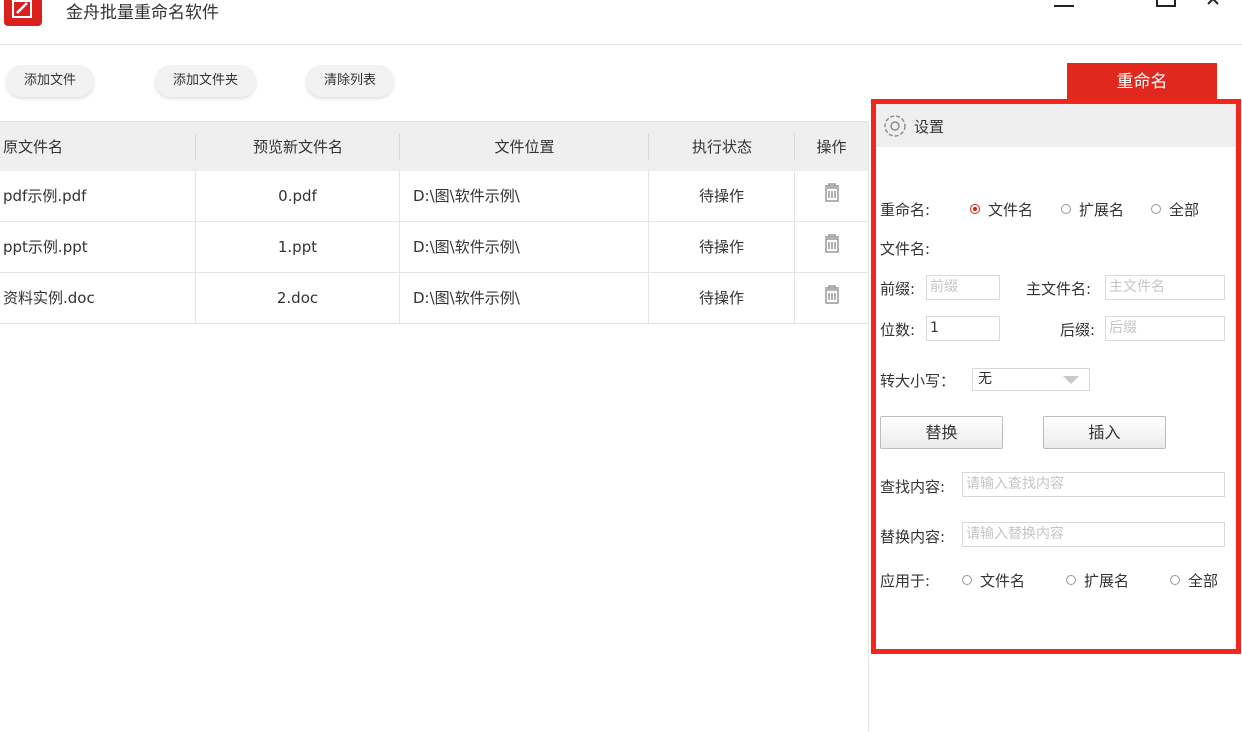 Image resolution: width=1242 pixels, height=732 pixels. What do you see at coordinates (963, 287) in the screenshot?
I see `prefix-input: 前缀` at bounding box center [963, 287].